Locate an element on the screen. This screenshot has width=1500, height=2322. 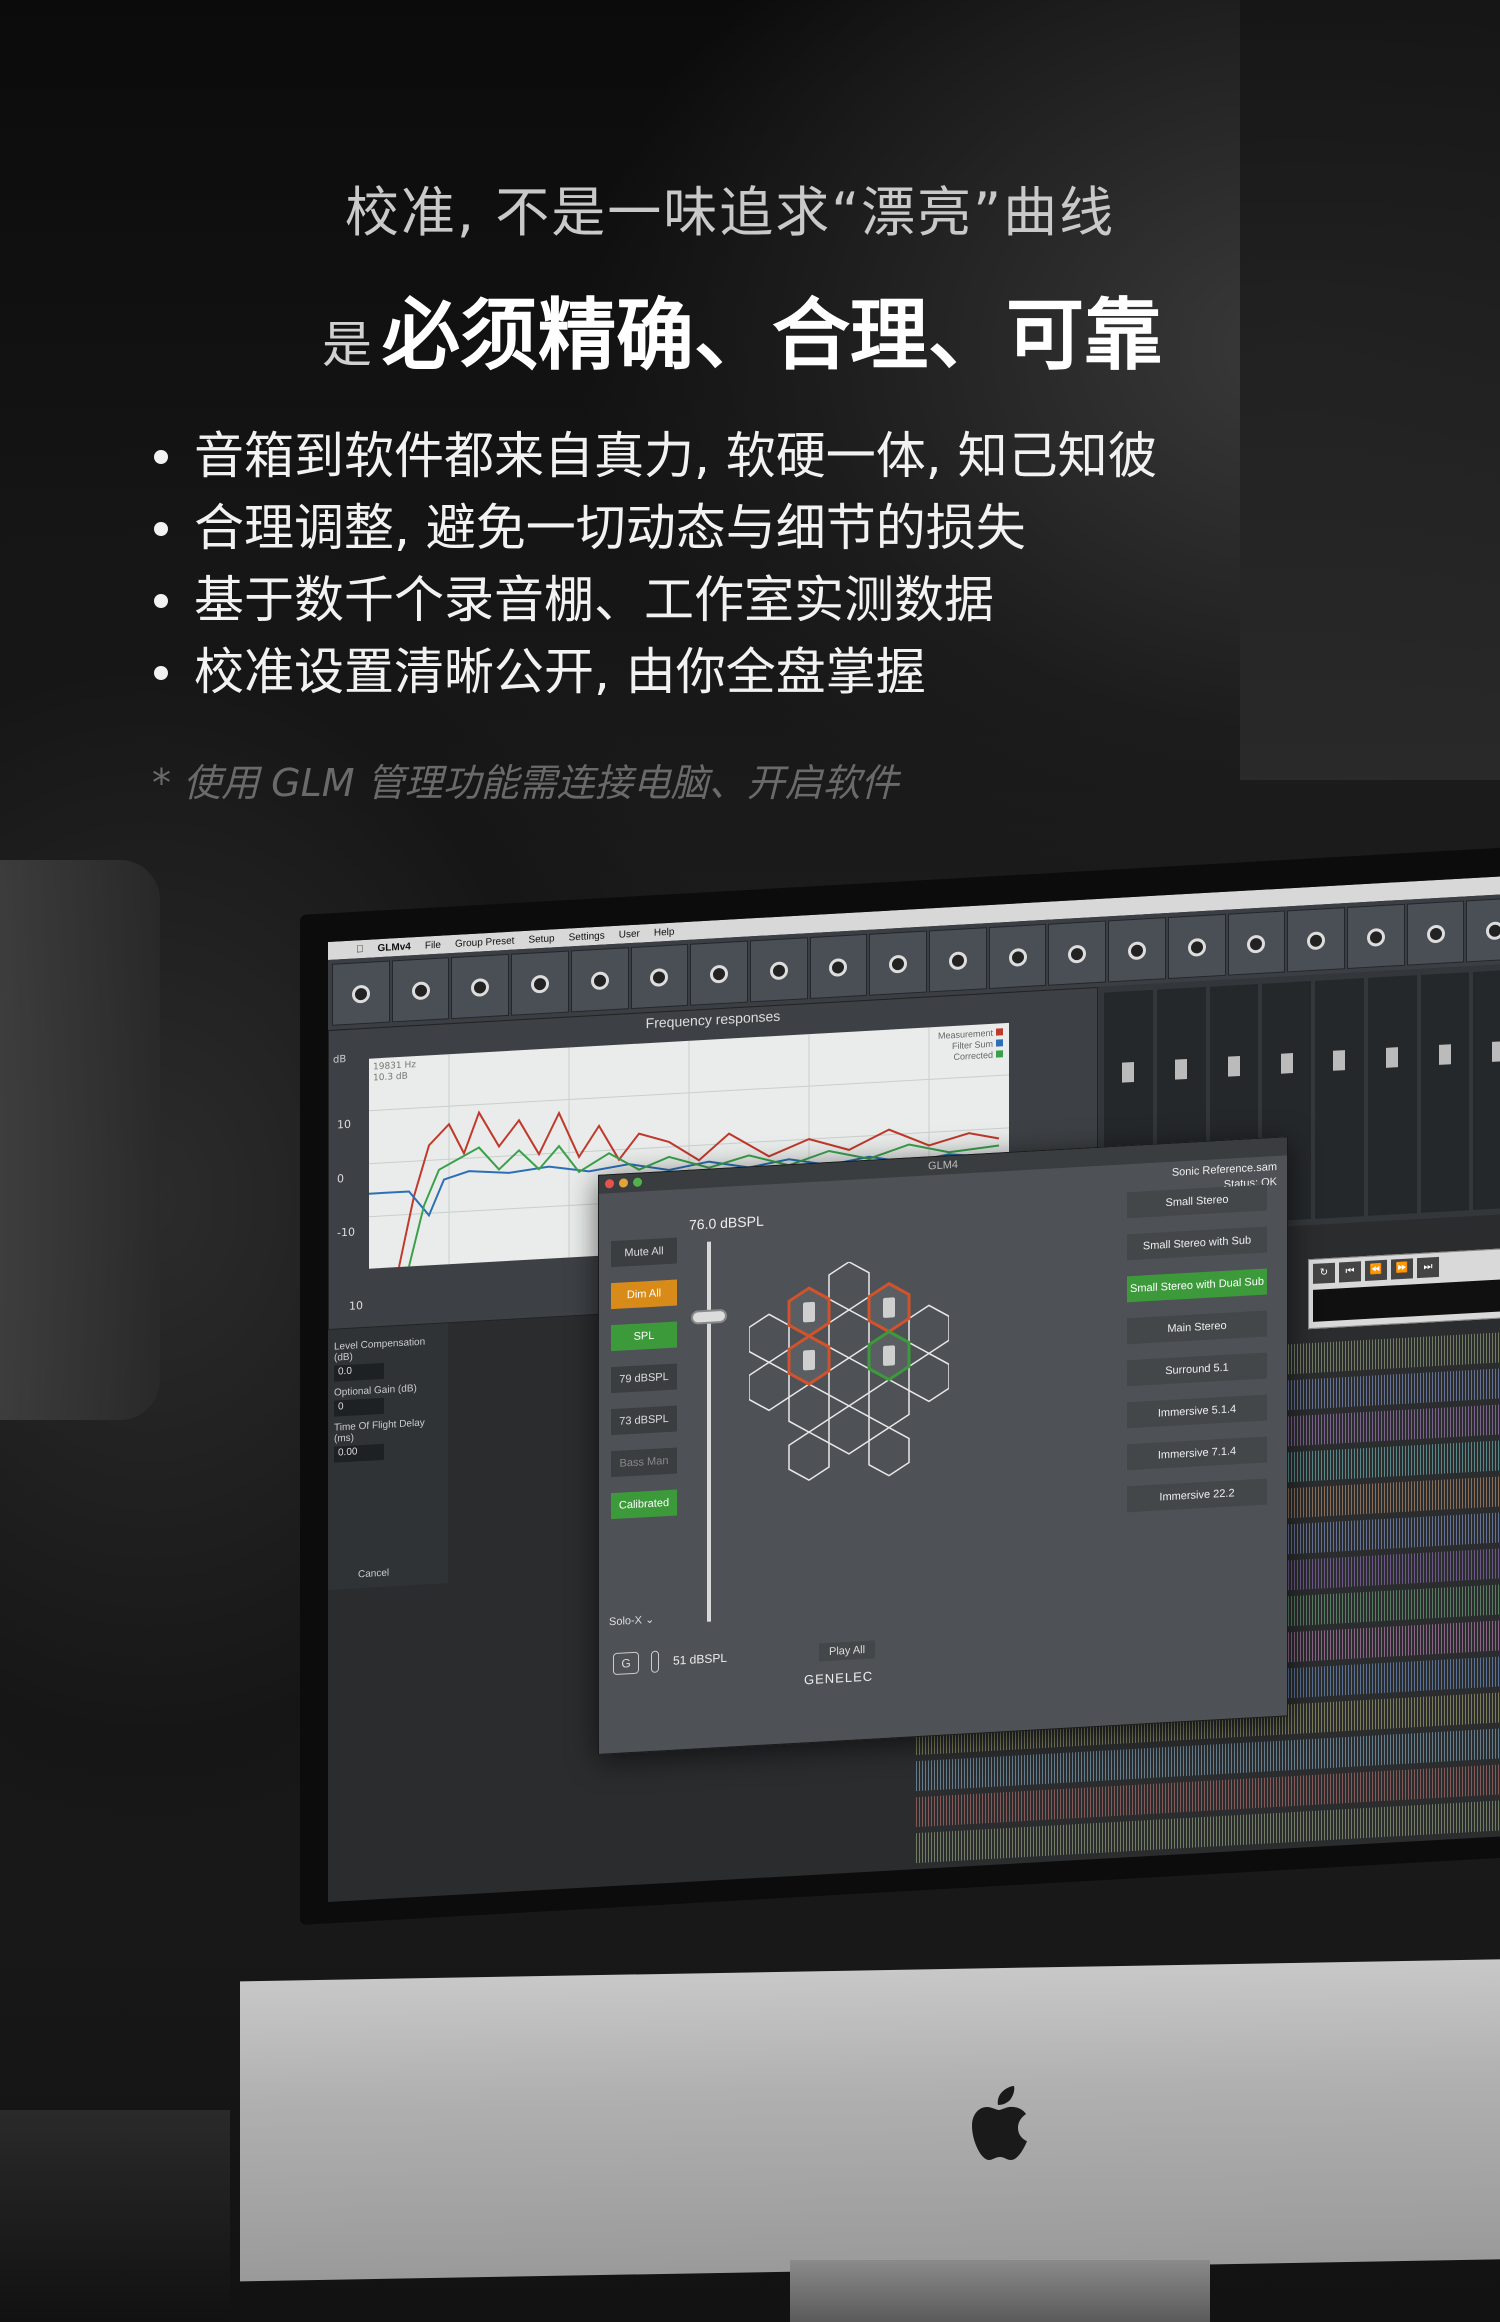
feature-item: 音箱到软件都来自真力, 软硬一体, 知己知彼 is located at coordinates (654, 456).